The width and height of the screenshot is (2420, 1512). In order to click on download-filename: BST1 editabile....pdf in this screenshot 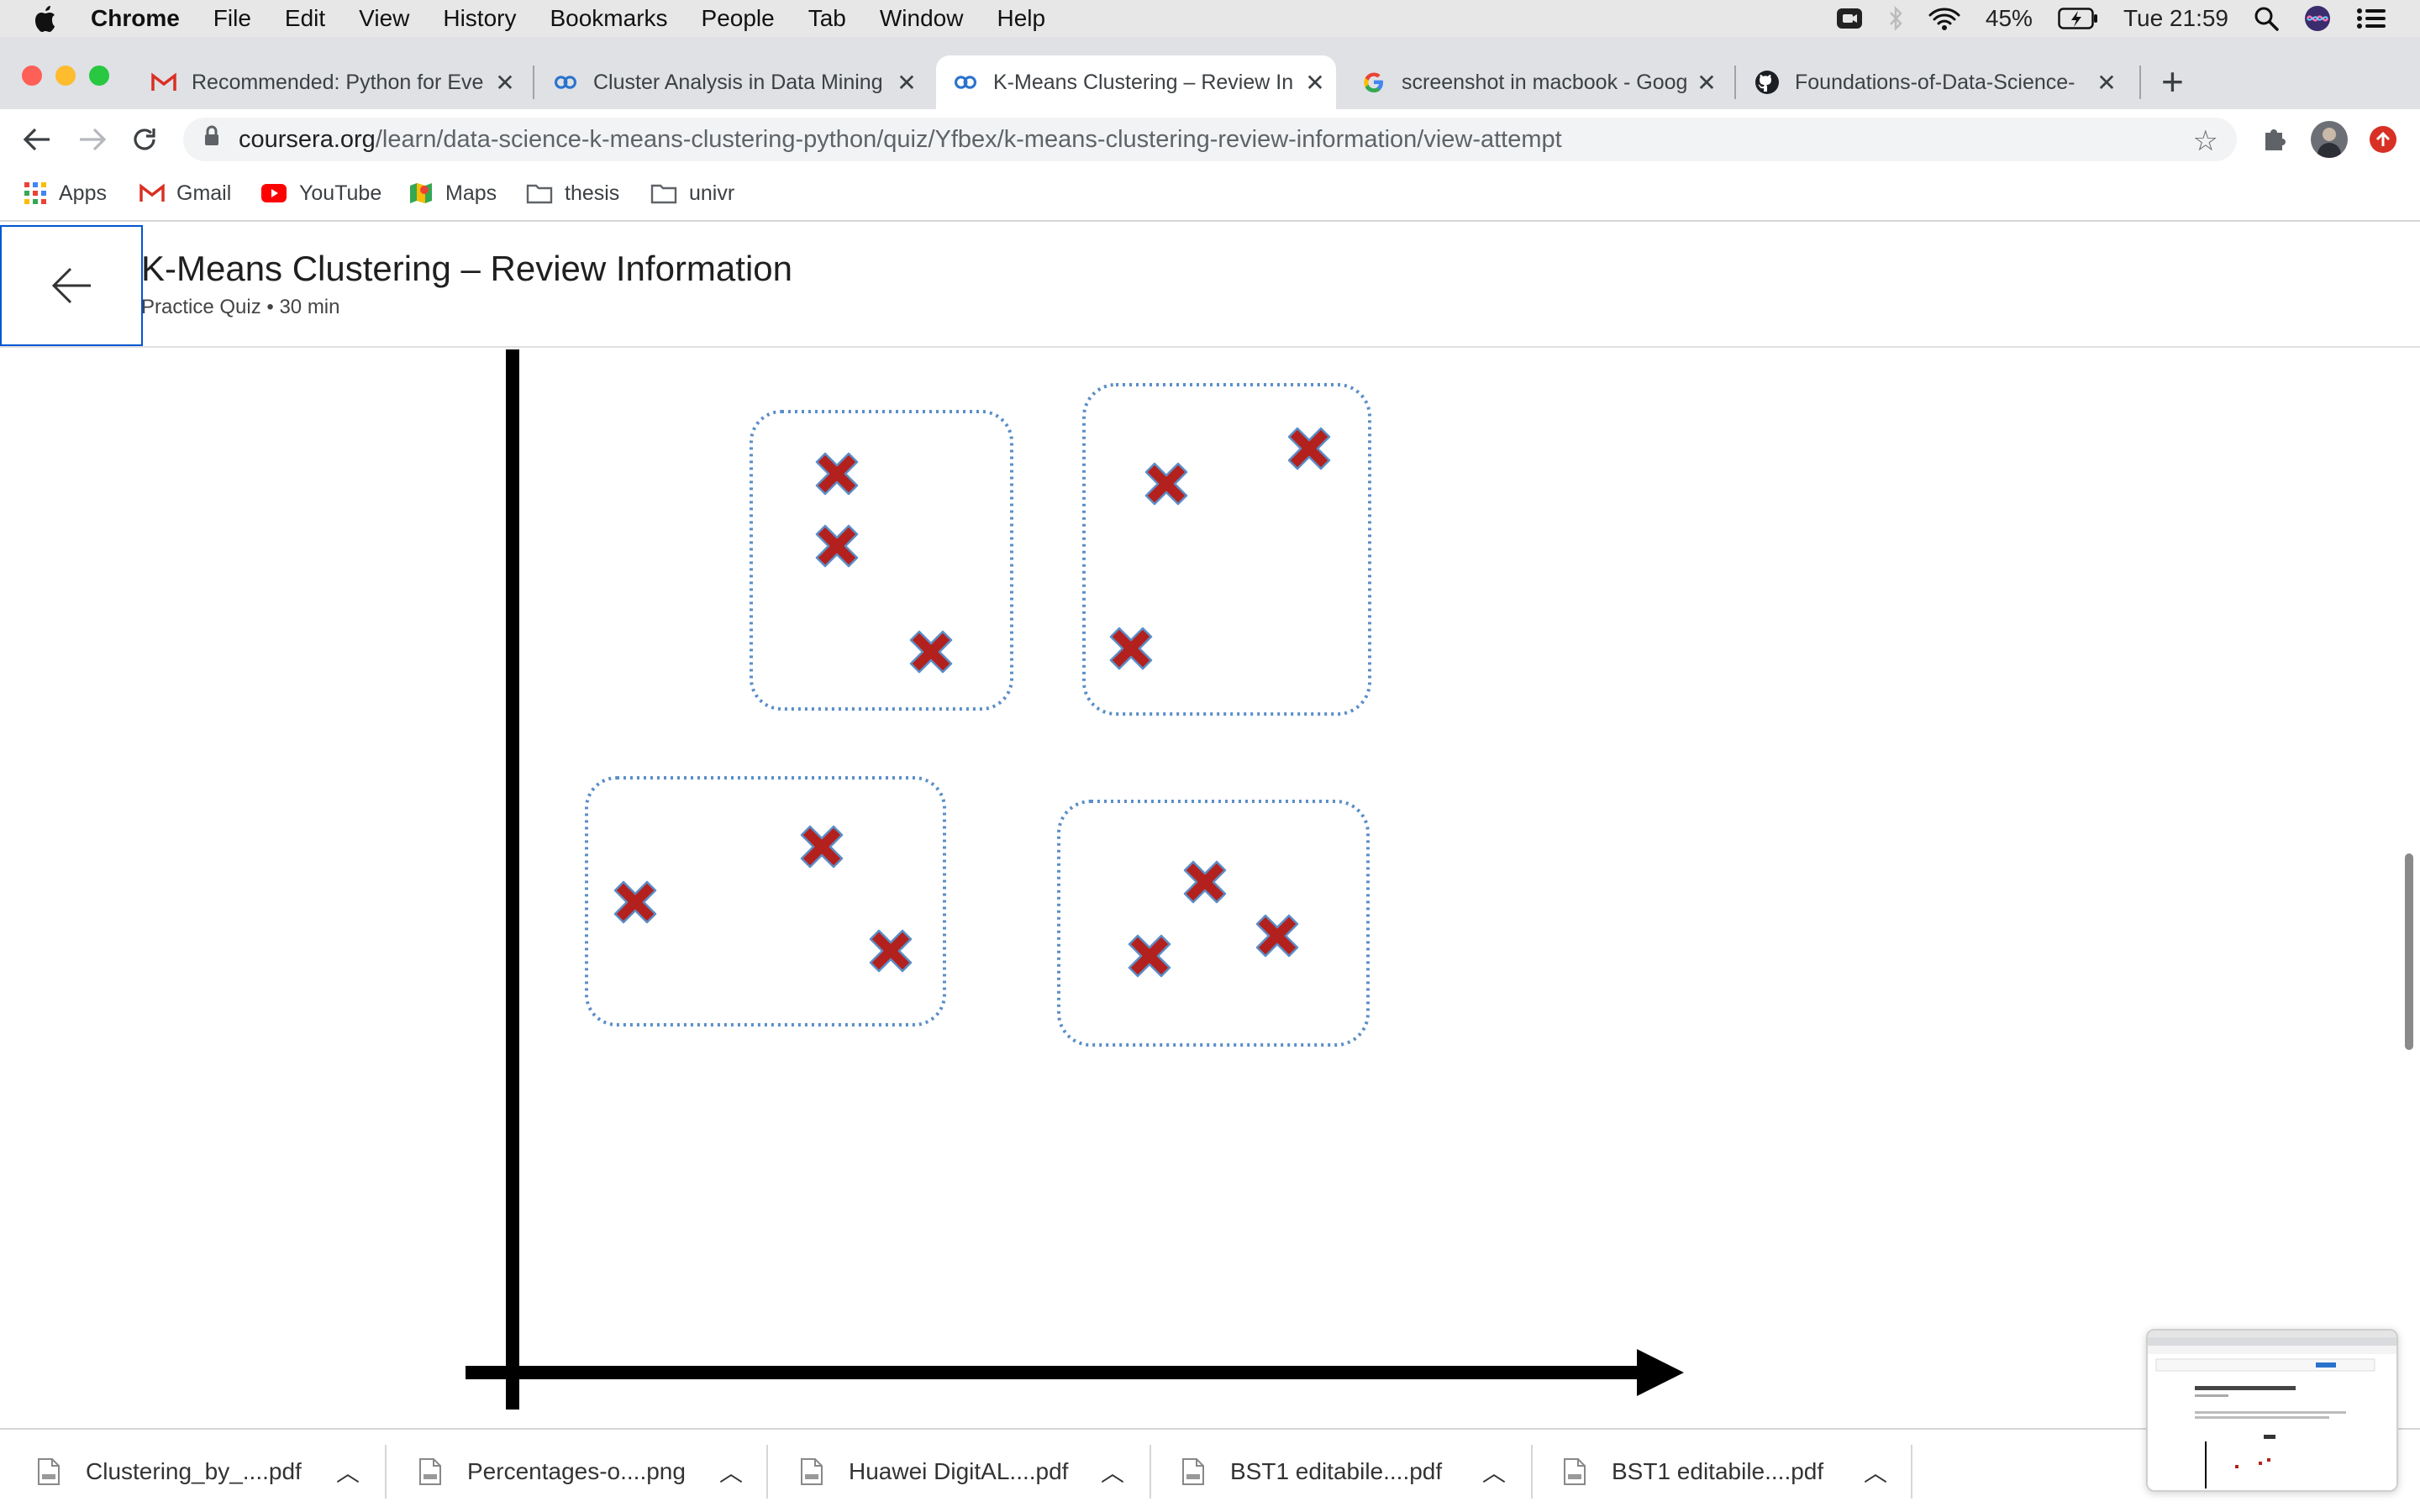, I will do `click(1336, 1471)`.